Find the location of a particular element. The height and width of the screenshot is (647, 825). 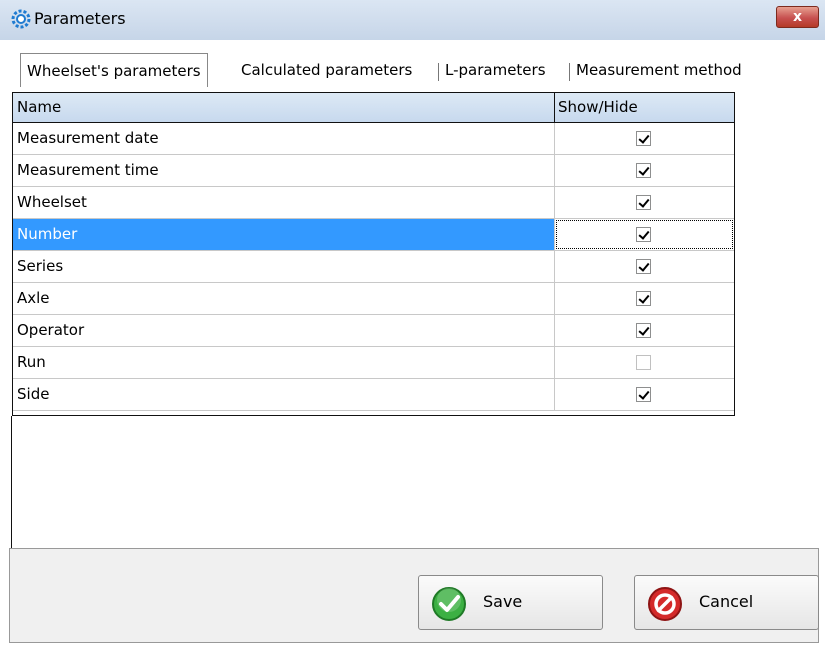

table-row: Number is located at coordinates (373, 235).